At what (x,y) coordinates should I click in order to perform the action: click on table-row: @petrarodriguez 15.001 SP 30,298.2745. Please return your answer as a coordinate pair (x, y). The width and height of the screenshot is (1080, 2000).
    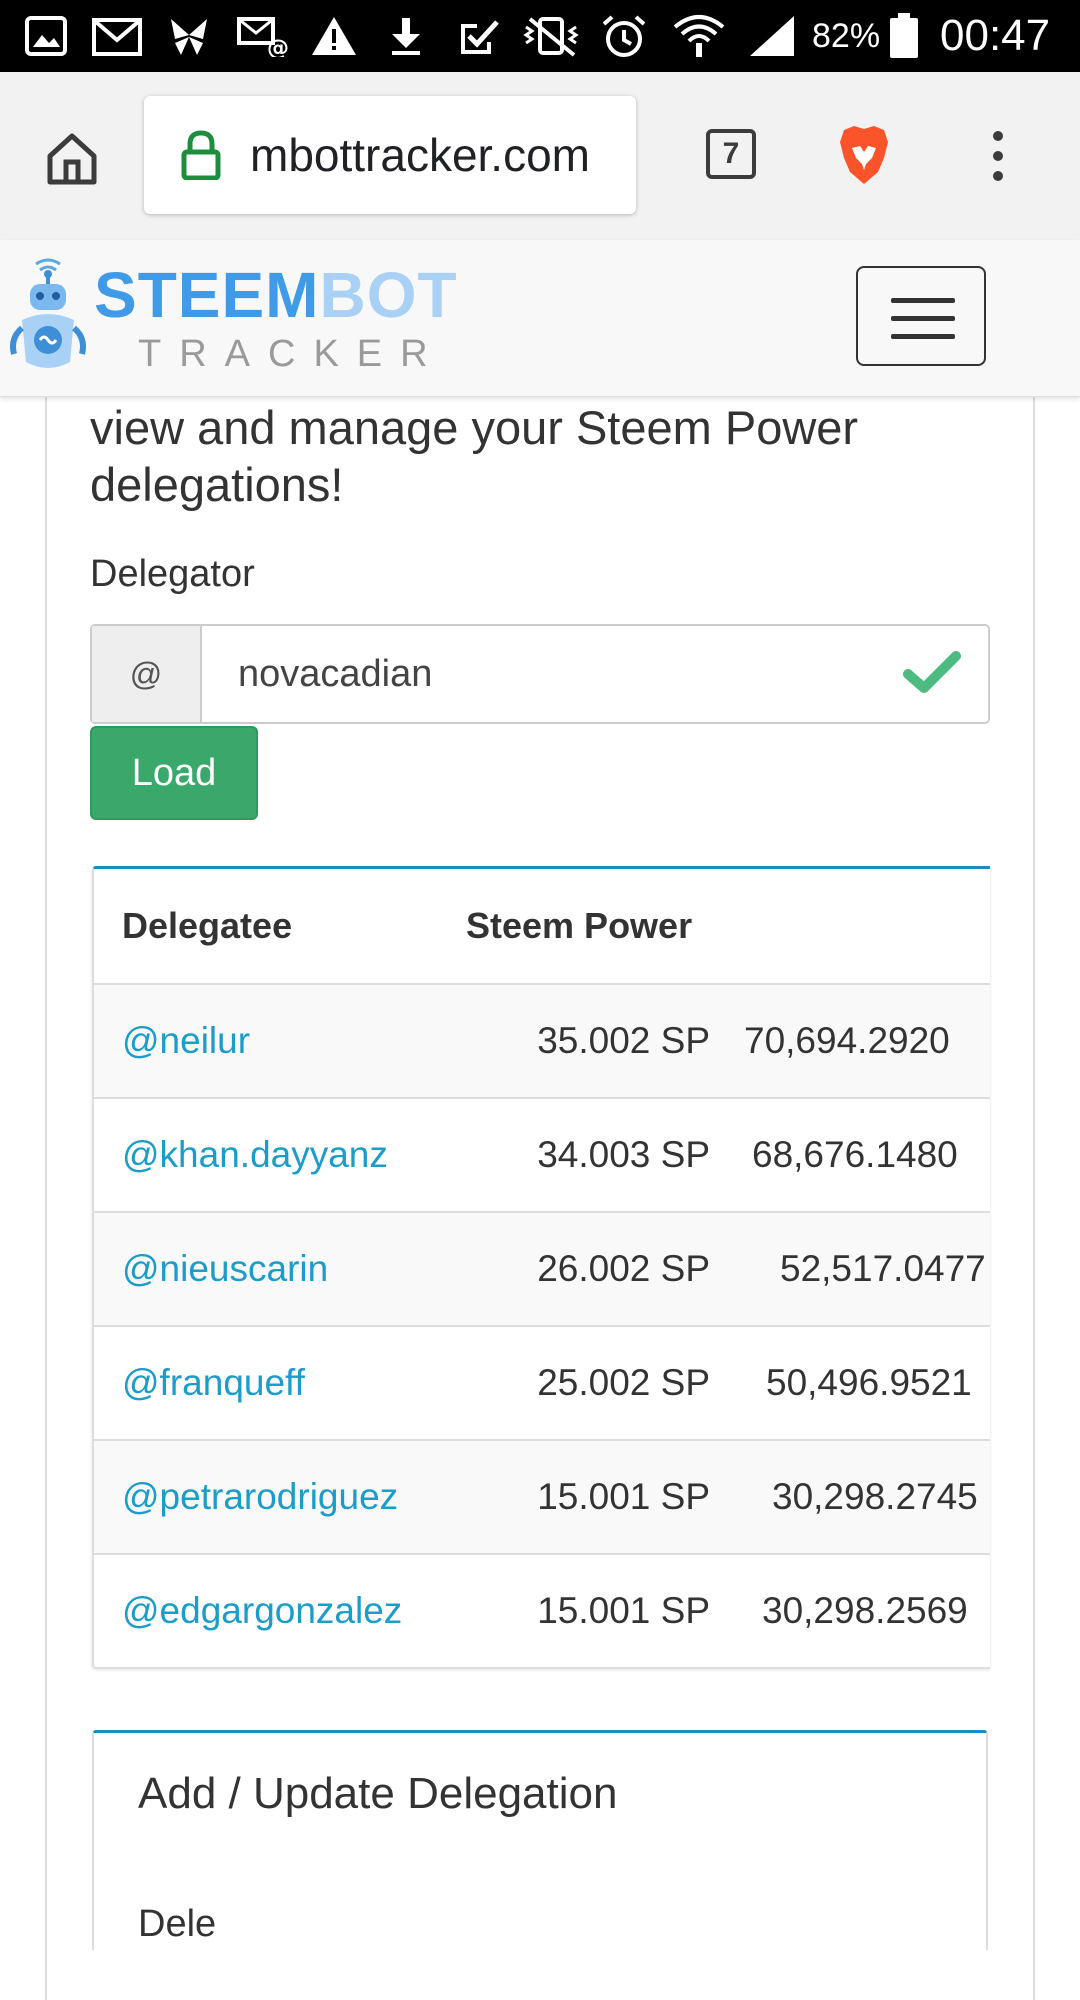
    Looking at the image, I should click on (542, 1498).